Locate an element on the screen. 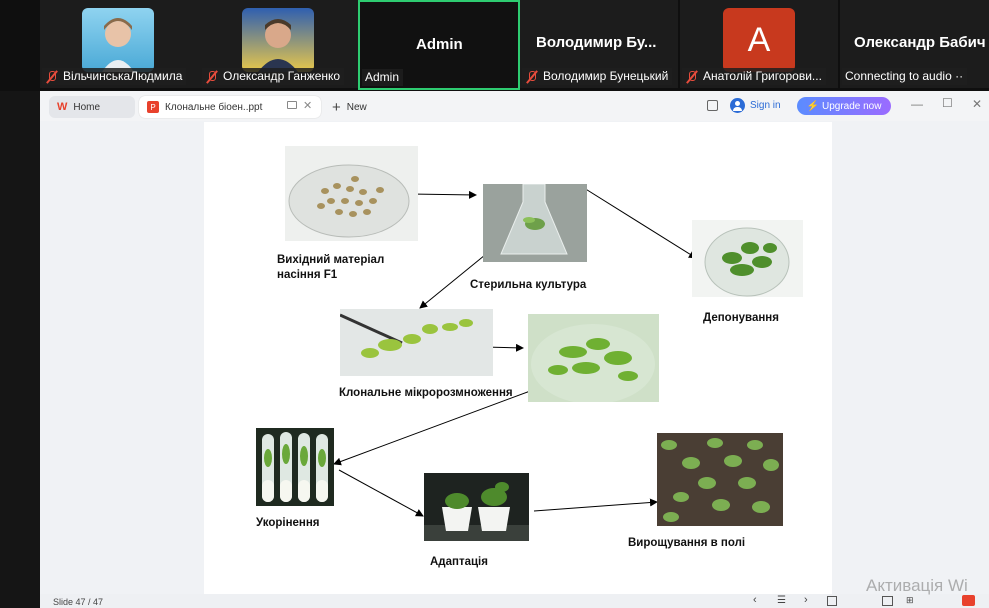 The image size is (989, 608). shoots-globe-image is located at coordinates (593, 358).